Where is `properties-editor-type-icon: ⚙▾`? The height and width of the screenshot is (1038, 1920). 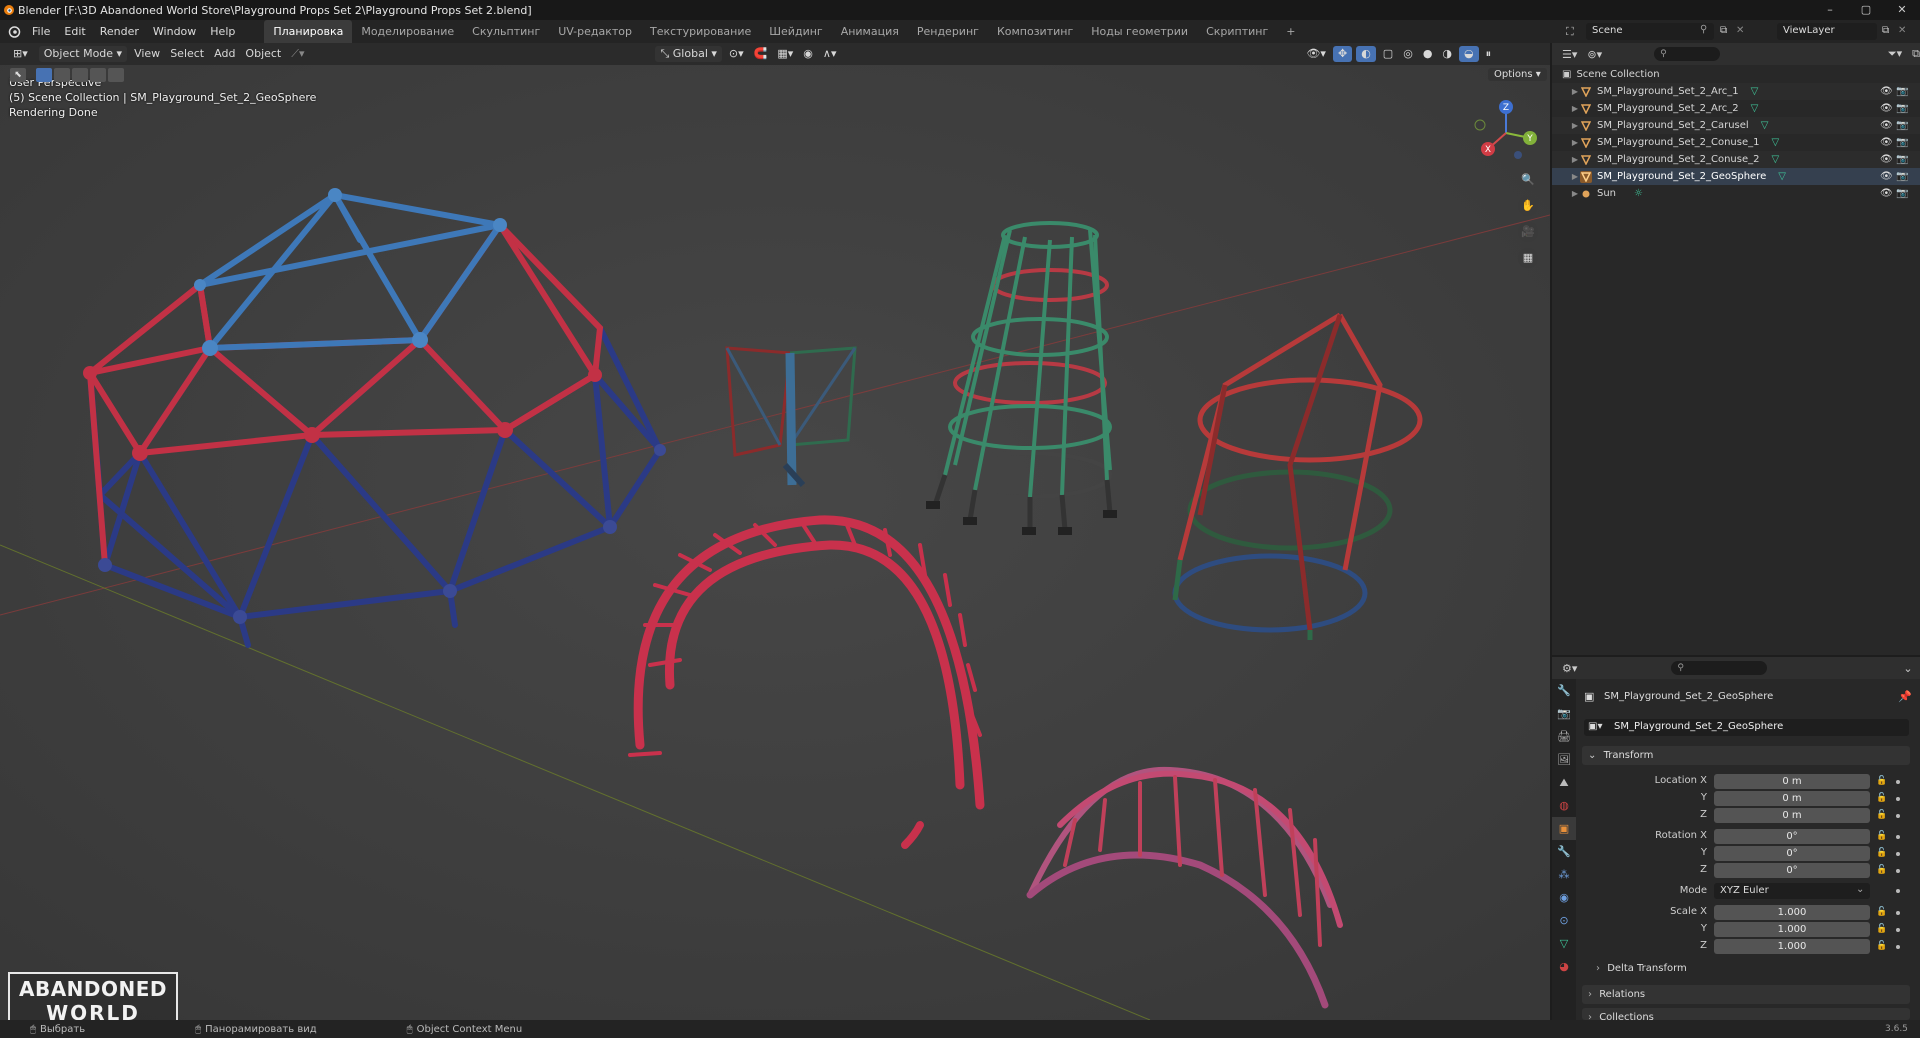
properties-editor-type-icon: ⚙▾ is located at coordinates (1569, 668).